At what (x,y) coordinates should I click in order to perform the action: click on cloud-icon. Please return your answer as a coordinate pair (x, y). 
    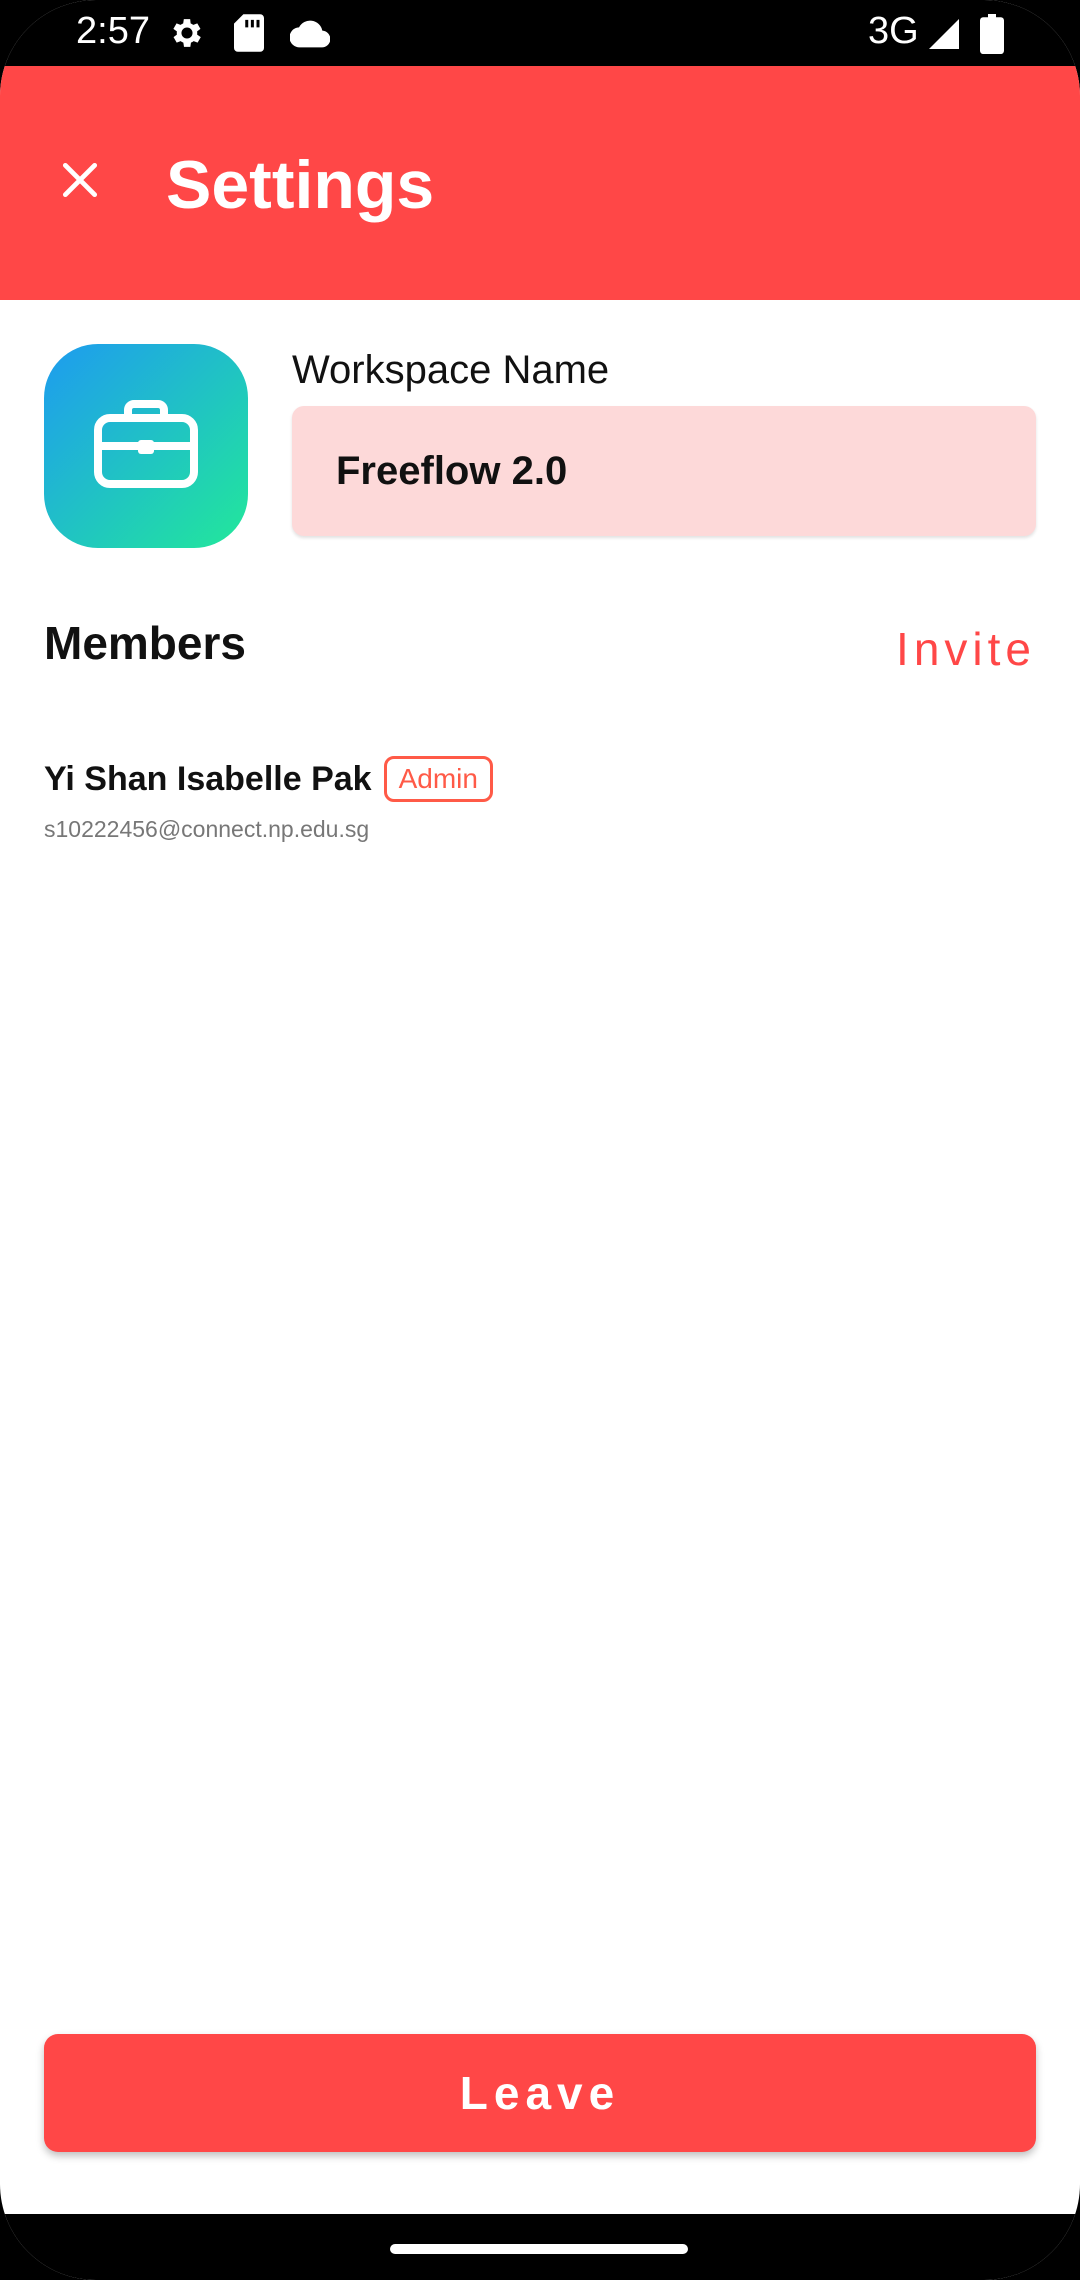
    Looking at the image, I should click on (310, 36).